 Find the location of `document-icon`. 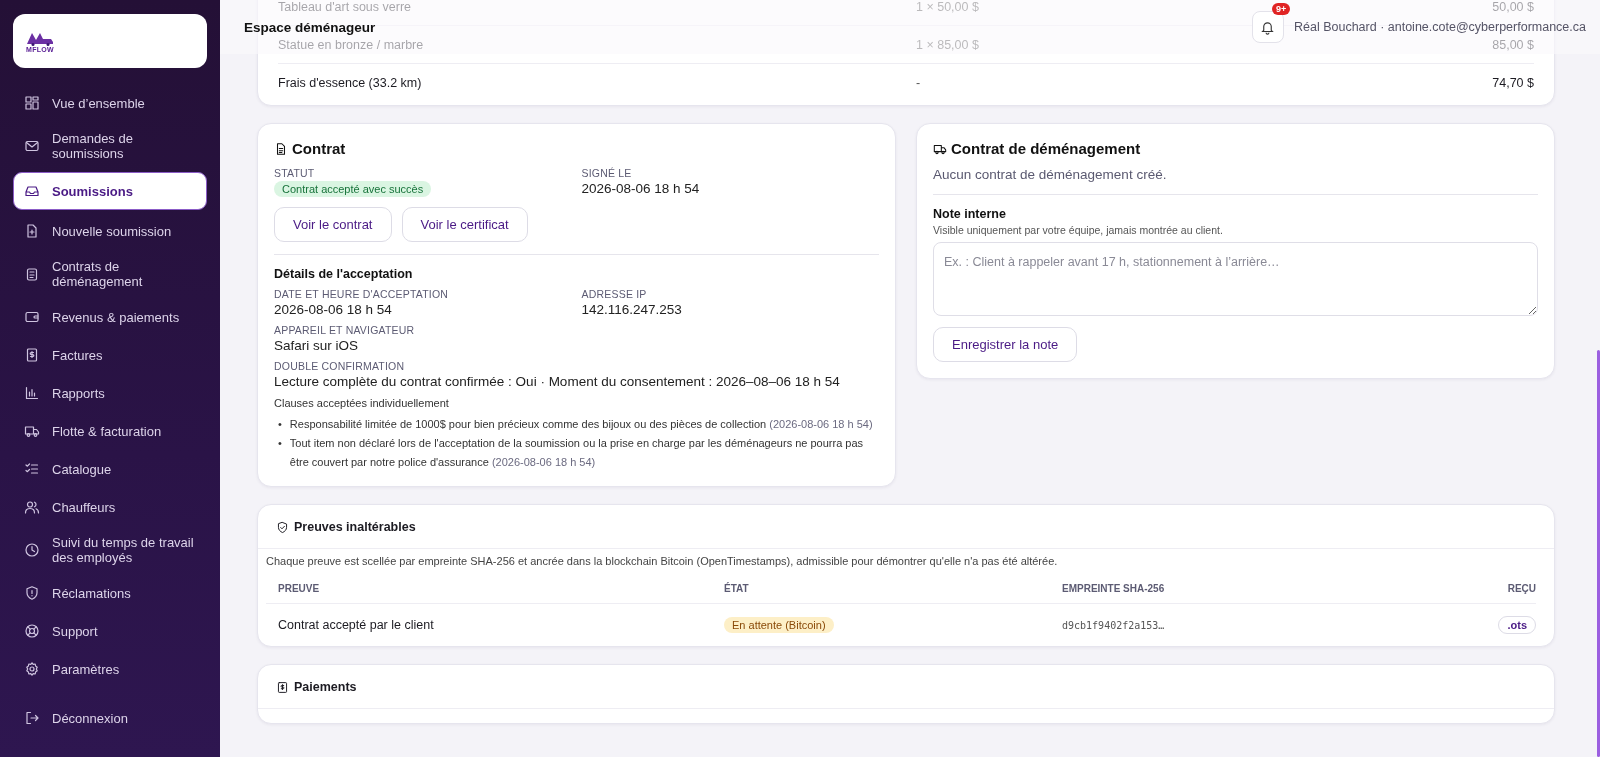

document-icon is located at coordinates (281, 148).